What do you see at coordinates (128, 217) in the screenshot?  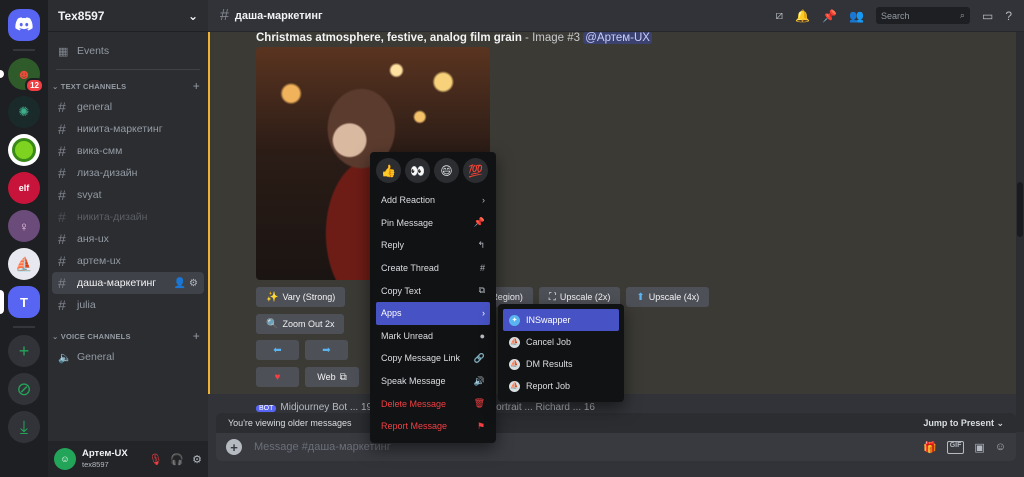 I see `channel-item-muted: # никита-дизайн` at bounding box center [128, 217].